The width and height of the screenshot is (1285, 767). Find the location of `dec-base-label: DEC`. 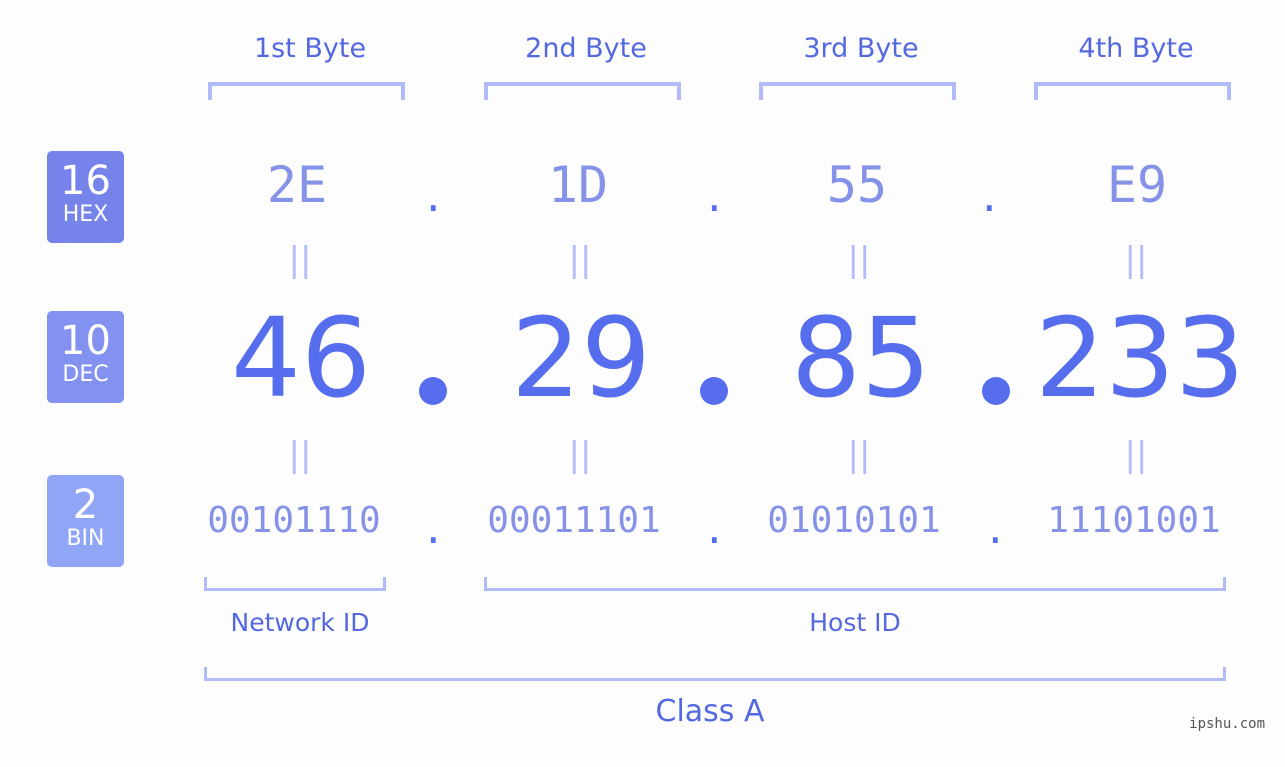

dec-base-label: DEC is located at coordinates (85, 374).